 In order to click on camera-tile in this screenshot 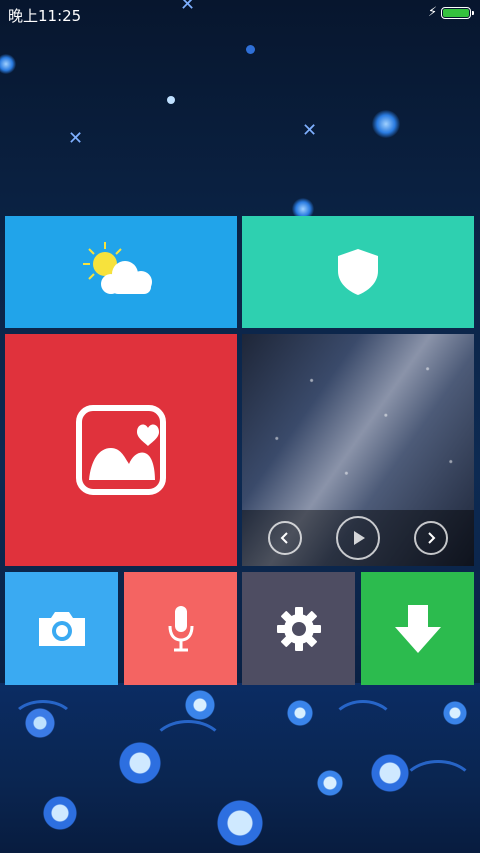, I will do `click(61, 628)`.